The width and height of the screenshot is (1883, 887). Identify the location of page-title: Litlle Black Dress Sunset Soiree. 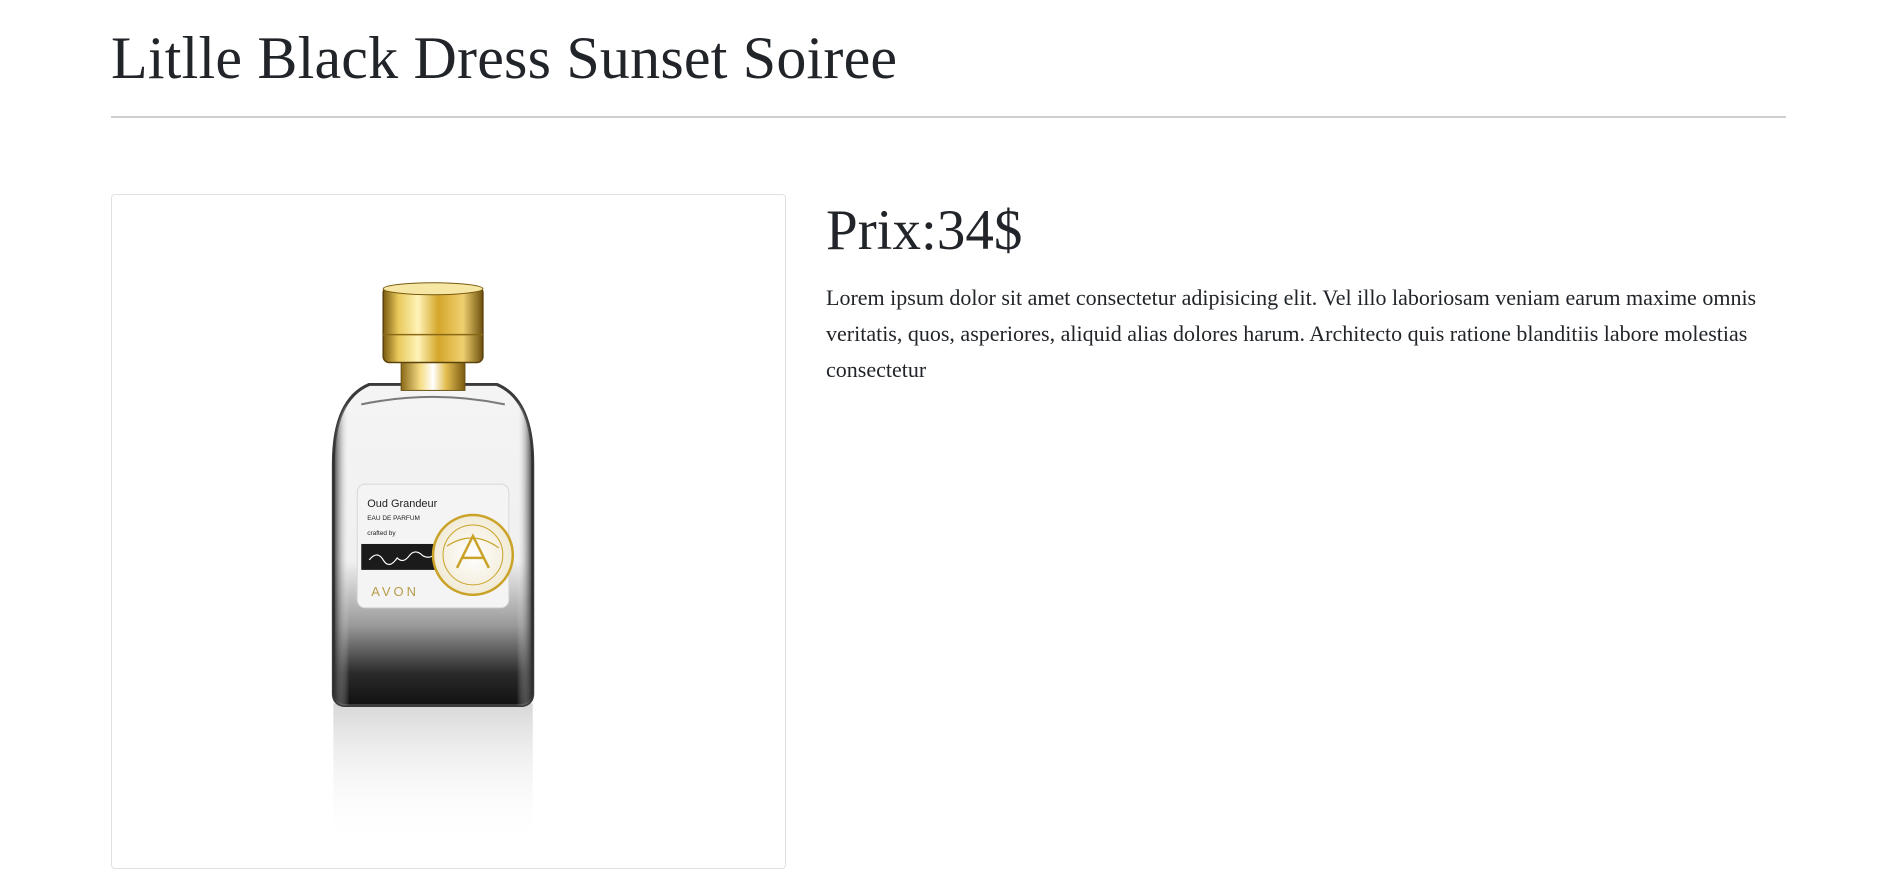
(504, 58).